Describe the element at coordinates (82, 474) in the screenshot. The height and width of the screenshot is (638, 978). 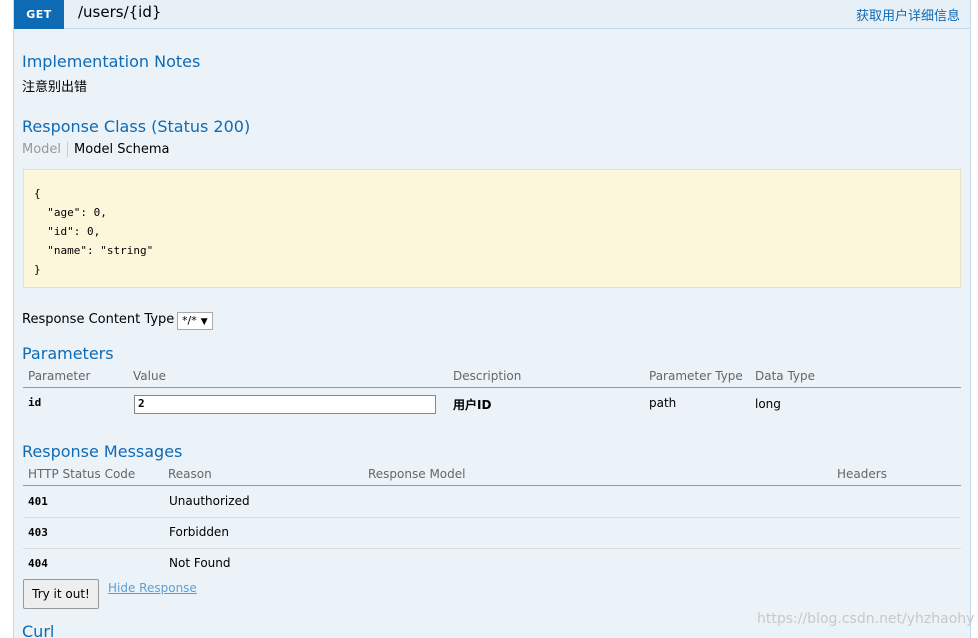
I see `resp-header-status-code: HTTP Status Code` at that location.